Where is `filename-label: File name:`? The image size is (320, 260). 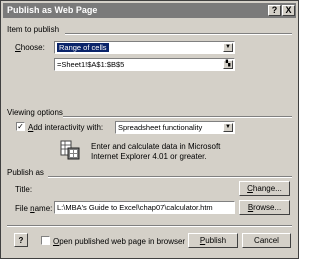
filename-label: File name: is located at coordinates (34, 208).